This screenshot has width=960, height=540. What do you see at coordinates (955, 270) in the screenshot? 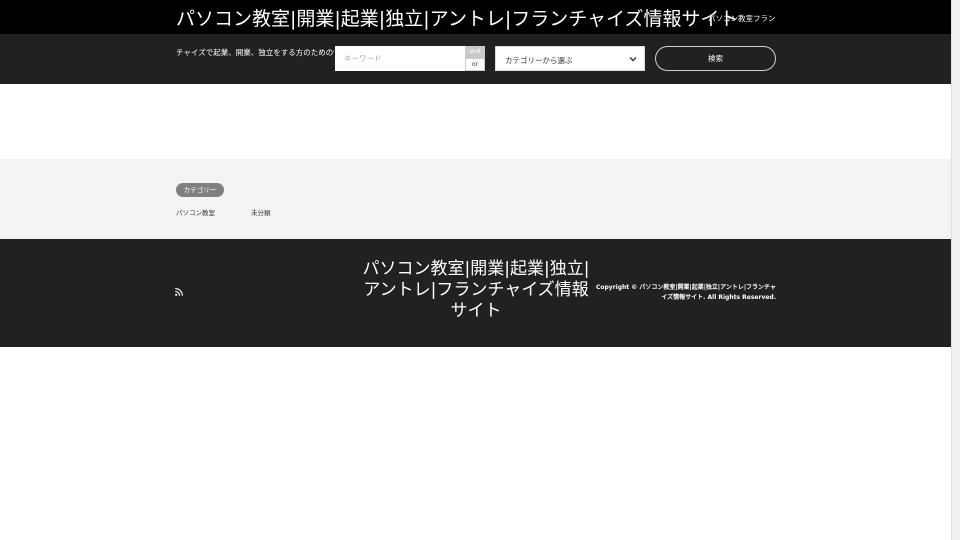
I see `vertical-scrollbar` at bounding box center [955, 270].